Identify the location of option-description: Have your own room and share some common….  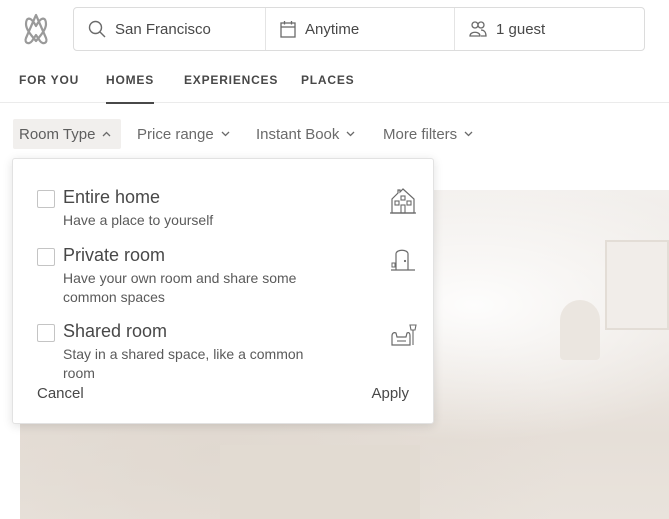
(180, 287).